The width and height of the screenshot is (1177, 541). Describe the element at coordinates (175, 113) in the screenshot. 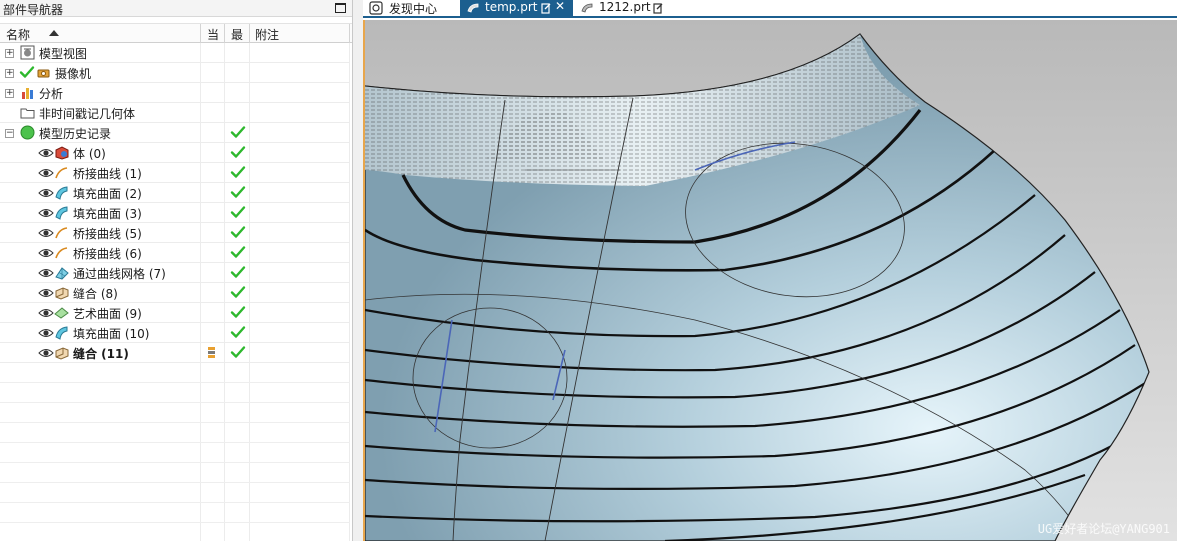

I see `tree-row: 非时间戳记几何体` at that location.